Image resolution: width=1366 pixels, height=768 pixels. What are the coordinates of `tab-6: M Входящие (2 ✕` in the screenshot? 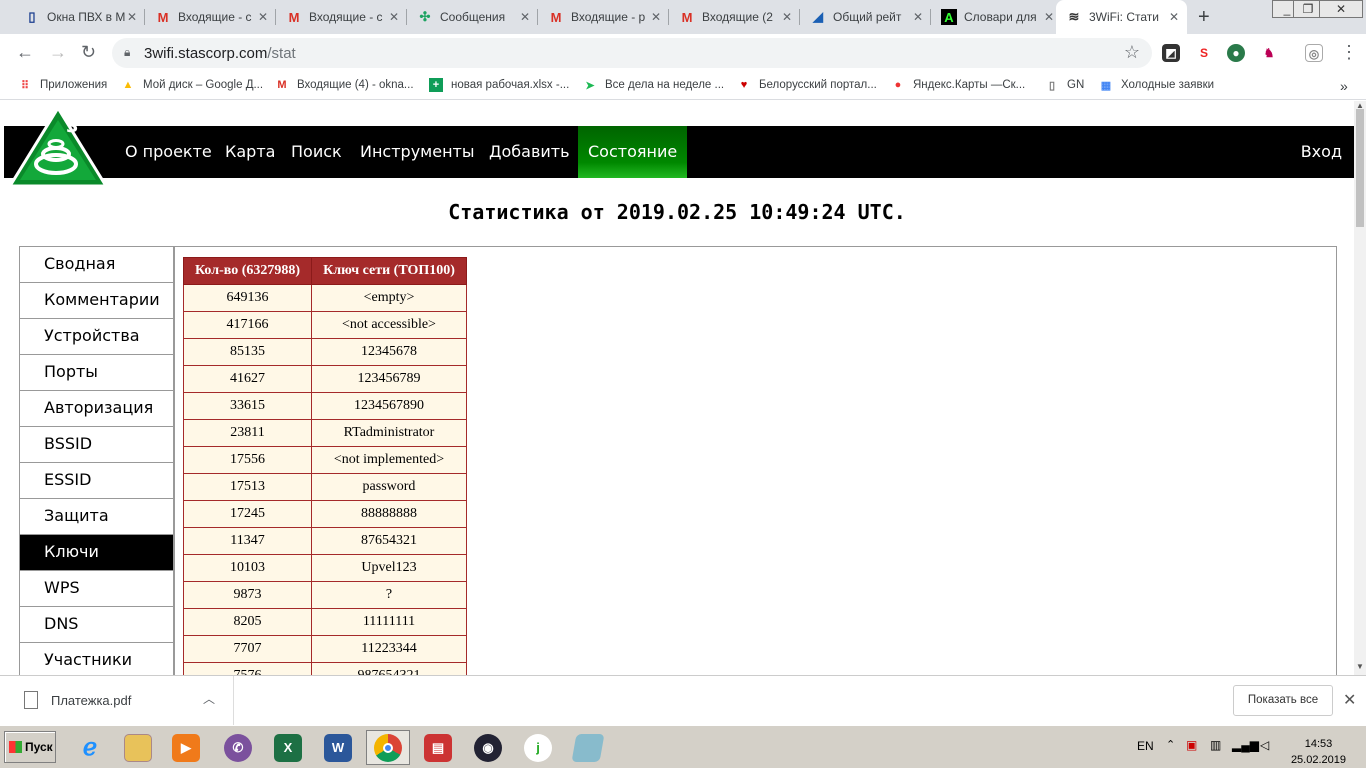 It's located at (734, 17).